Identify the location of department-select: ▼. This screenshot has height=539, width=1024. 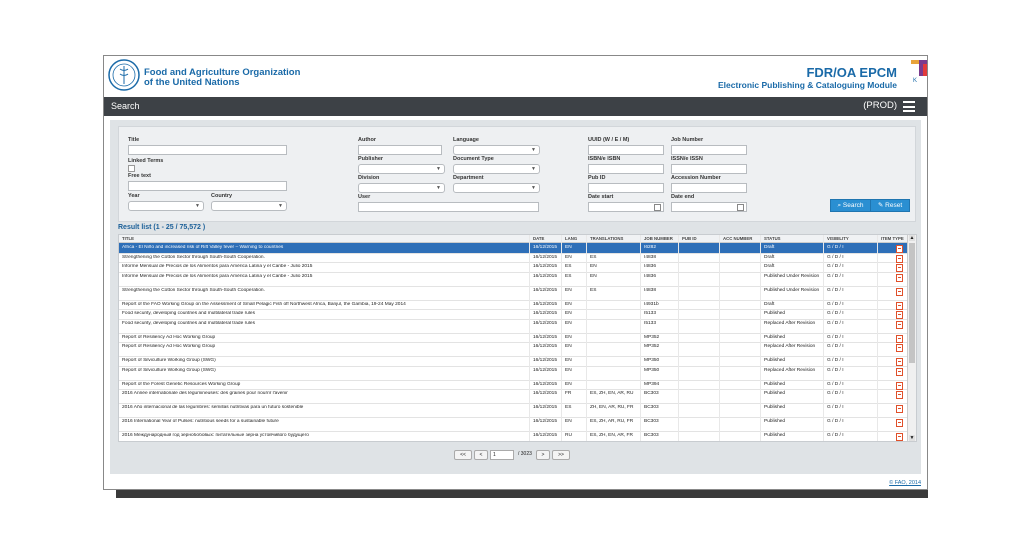
(496, 188).